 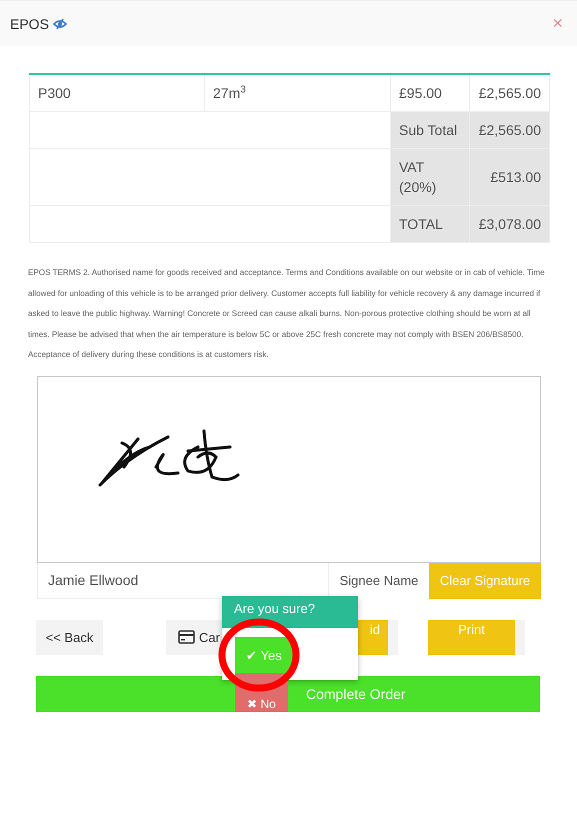 What do you see at coordinates (287, 314) in the screenshot?
I see `terms-paragraph: EPOS TERMS 2. Authorised name for goods received and acceptance. Terms and Conditions available on our website or in cab of vehicle. Time allowed for unloading of this vehicle is to be arranged prior delivery. Customer accepts full liability for vehicle recovery & any damage incurred if asked to leave the public highway. Warning! Concrete or Screed can cause alkali burns. Non-porous protective clothing should be worn at all times. Please be advised that when the air temperature is below 5C or above 25C fresh concrete may not comply with BSEN 206/BS8500. Acceptance of delivery during these conditions is at customers risk.` at bounding box center [287, 314].